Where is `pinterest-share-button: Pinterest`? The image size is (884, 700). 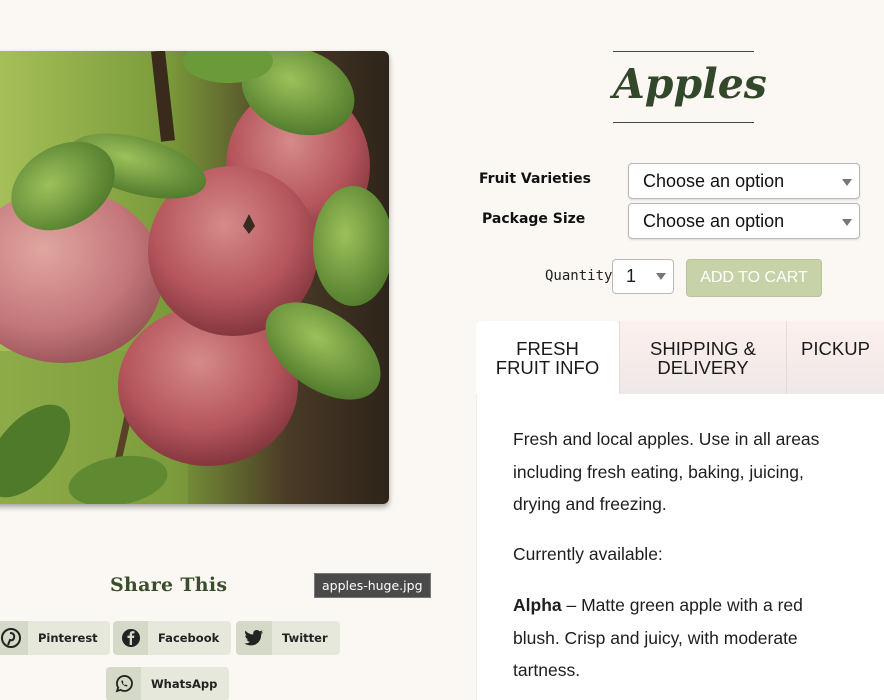 pinterest-share-button: Pinterest is located at coordinates (55, 638).